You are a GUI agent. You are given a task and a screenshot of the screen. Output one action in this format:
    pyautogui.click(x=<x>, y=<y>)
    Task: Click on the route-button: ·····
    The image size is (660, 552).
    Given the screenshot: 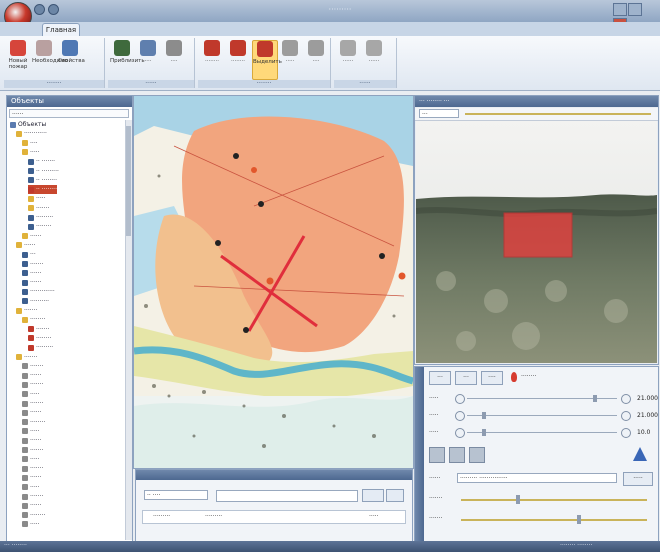 What is the action you would take?
    pyautogui.click(x=638, y=479)
    